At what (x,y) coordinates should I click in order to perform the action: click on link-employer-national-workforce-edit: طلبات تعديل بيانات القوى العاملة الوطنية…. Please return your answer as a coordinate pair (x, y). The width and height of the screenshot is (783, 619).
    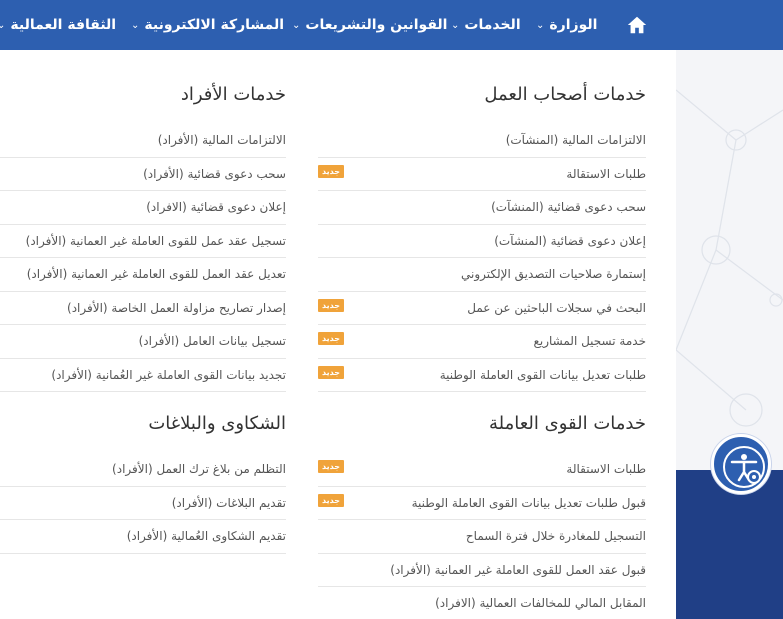
    Looking at the image, I should click on (482, 375).